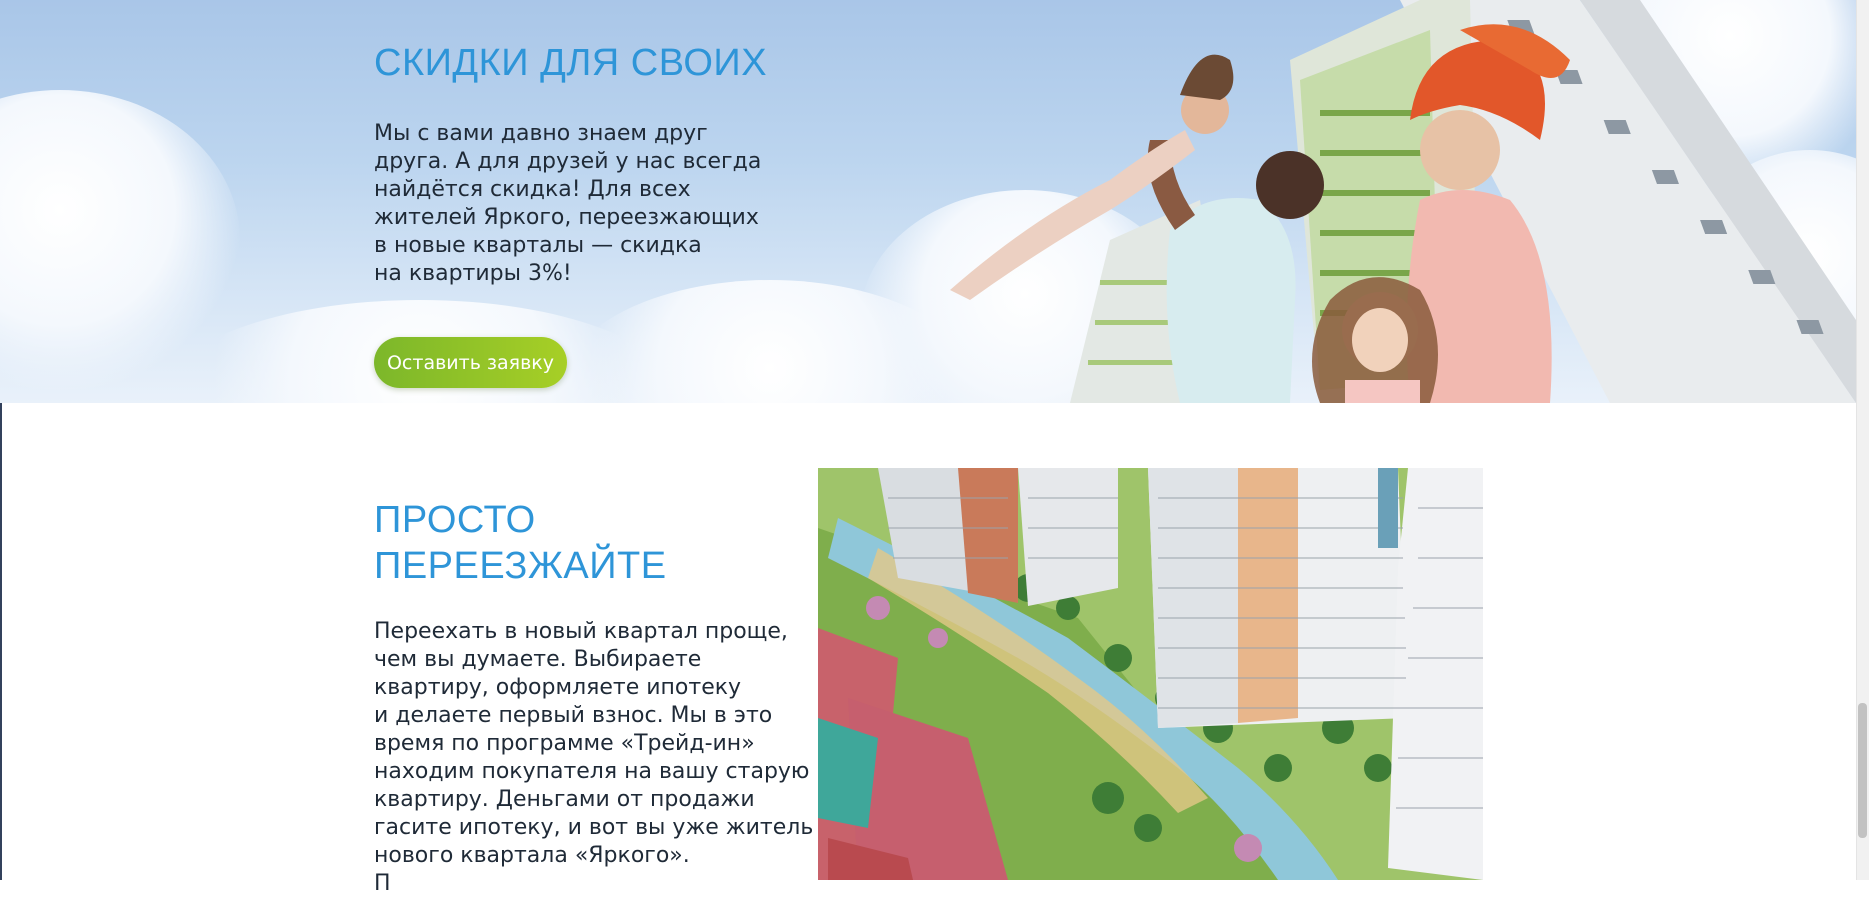 The height and width of the screenshot is (898, 1869). What do you see at coordinates (538, 659) in the screenshot?
I see `section-text-line: чем вы думаете. Выбираете` at bounding box center [538, 659].